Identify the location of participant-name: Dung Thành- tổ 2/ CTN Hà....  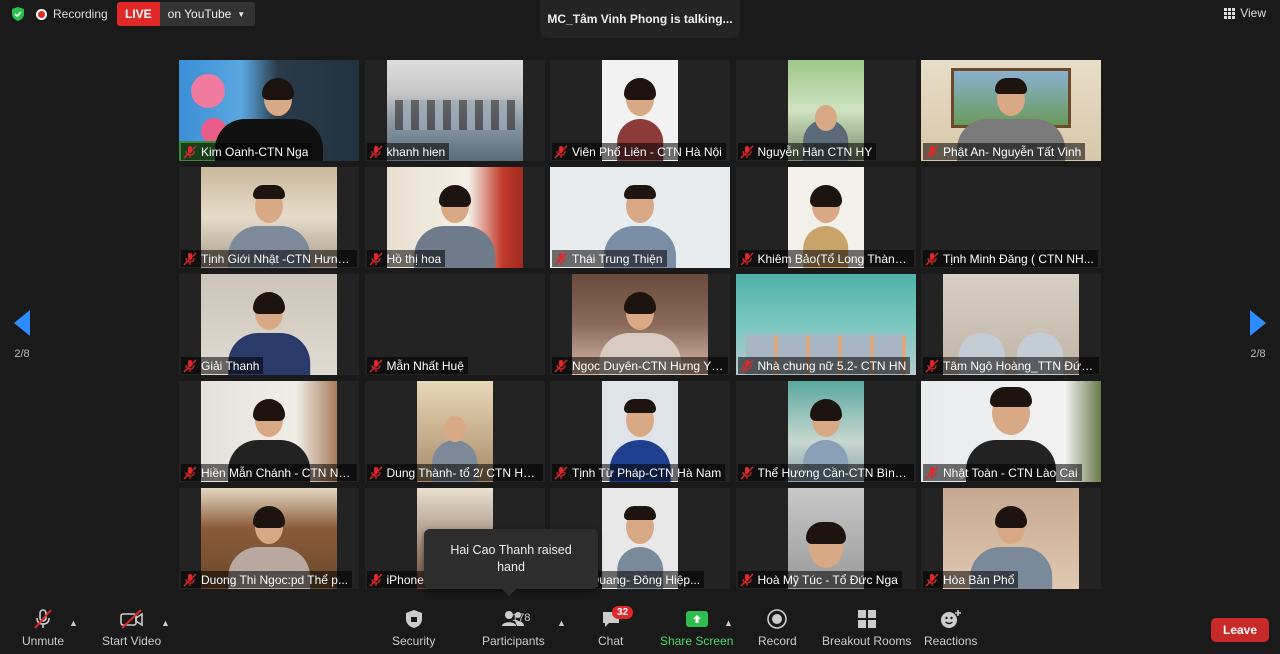
(462, 472).